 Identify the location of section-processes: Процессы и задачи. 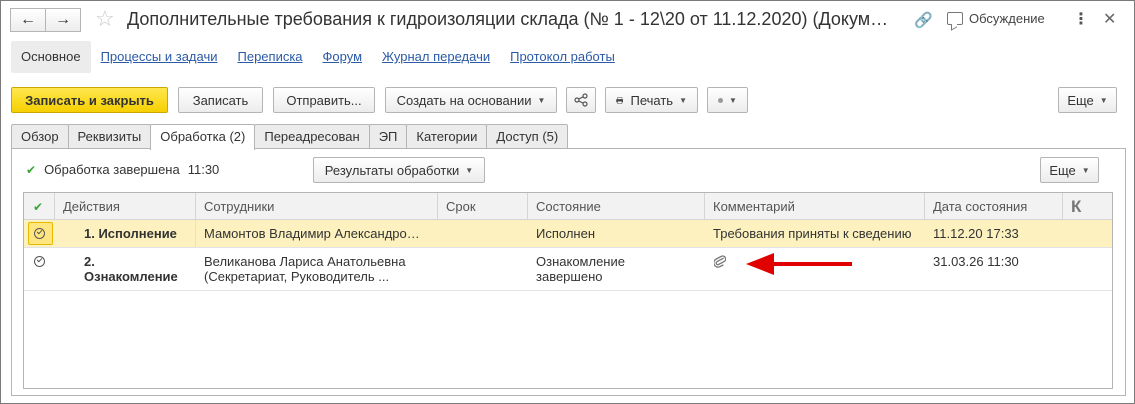
(159, 57).